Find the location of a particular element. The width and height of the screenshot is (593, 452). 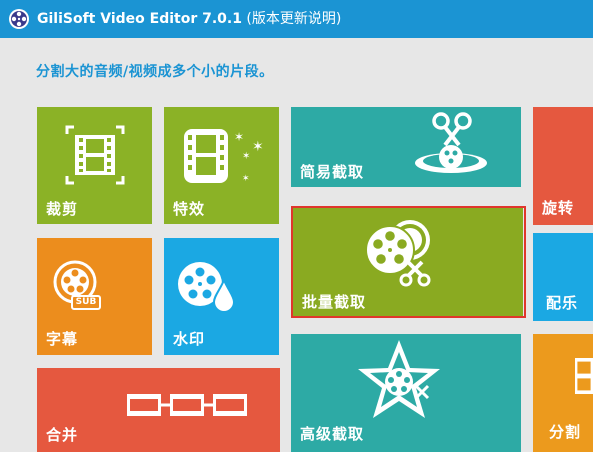

crop-film-icon is located at coordinates (95, 155).